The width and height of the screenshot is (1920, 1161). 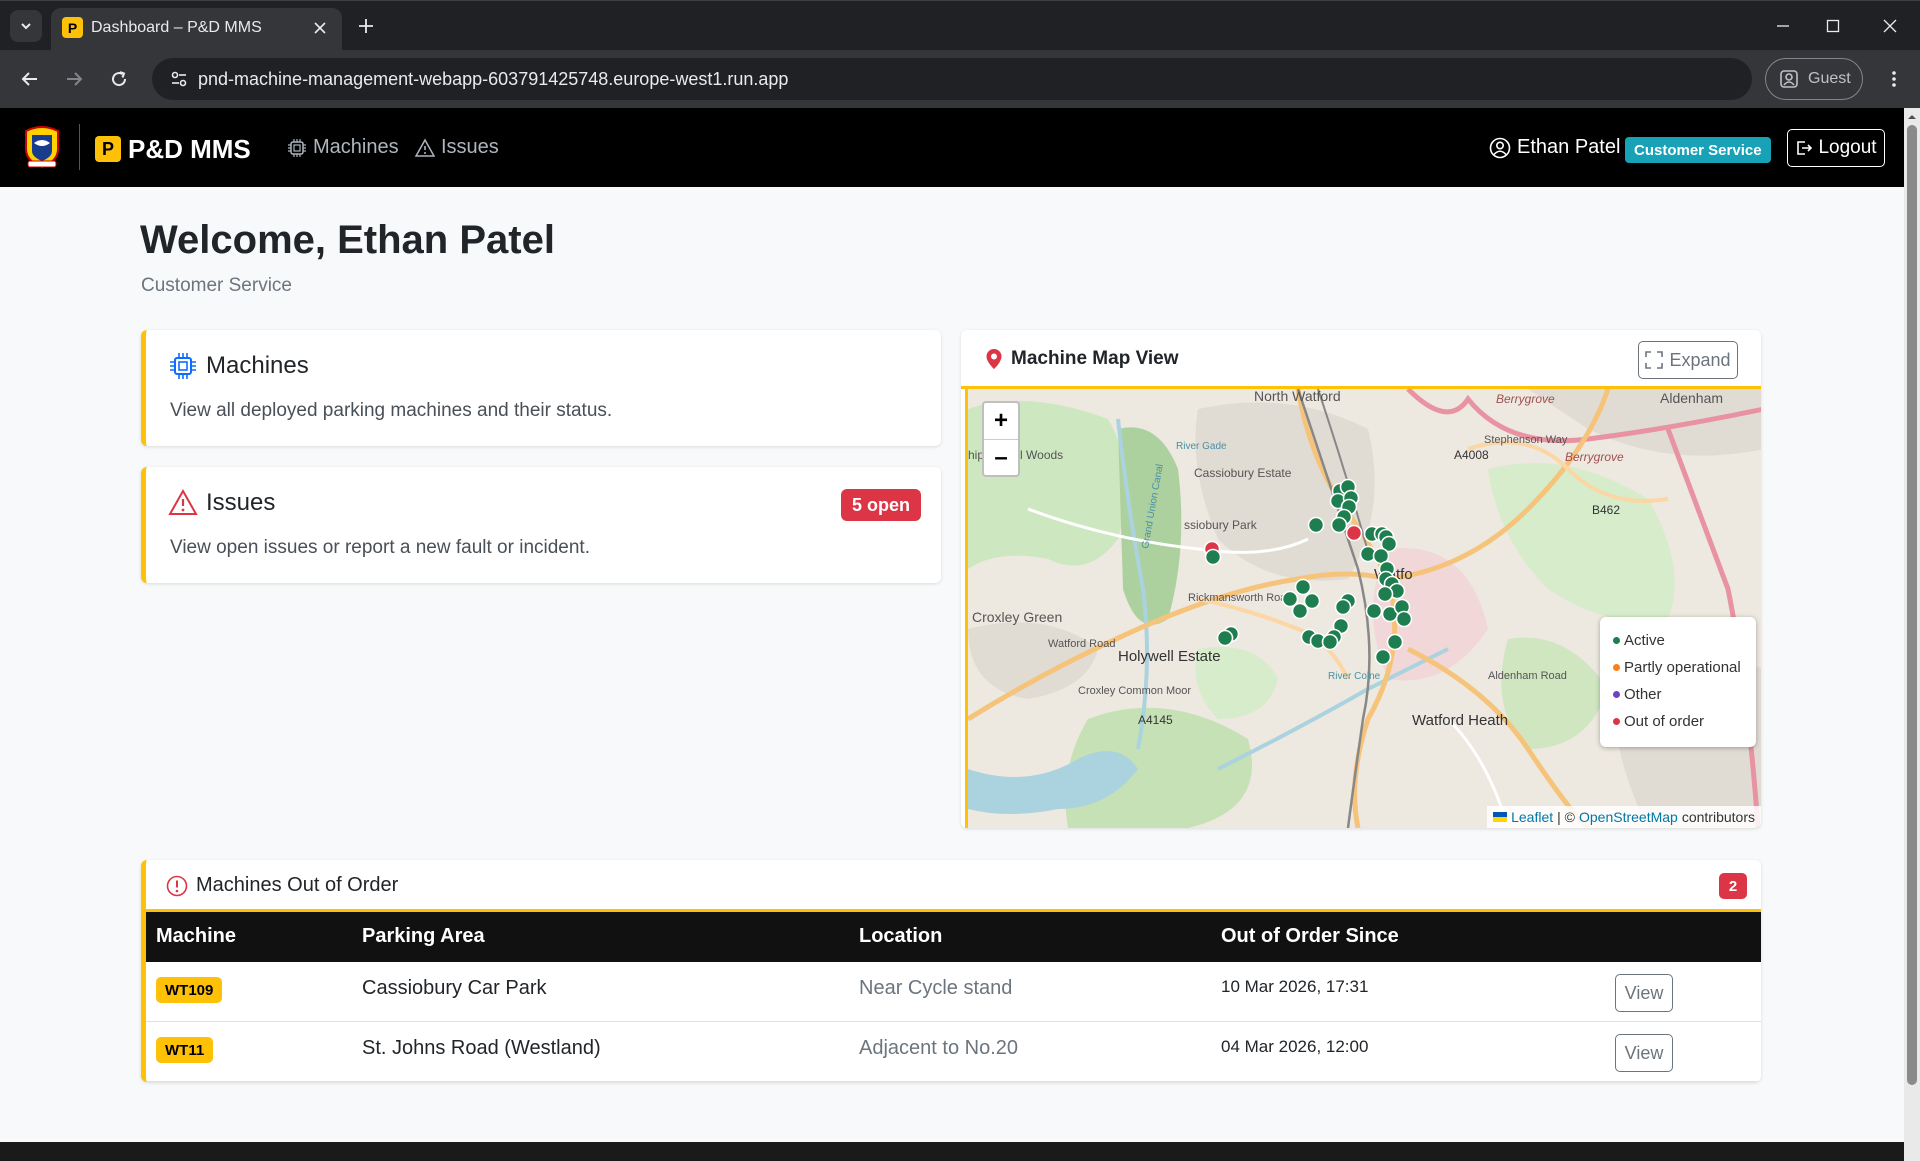 What do you see at coordinates (470, 147) in the screenshot?
I see `nav-link-label: Issues` at bounding box center [470, 147].